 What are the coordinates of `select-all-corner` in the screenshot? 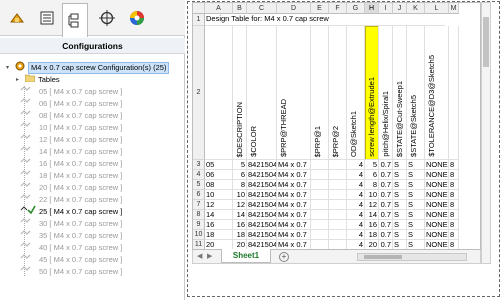 It's located at (199, 8).